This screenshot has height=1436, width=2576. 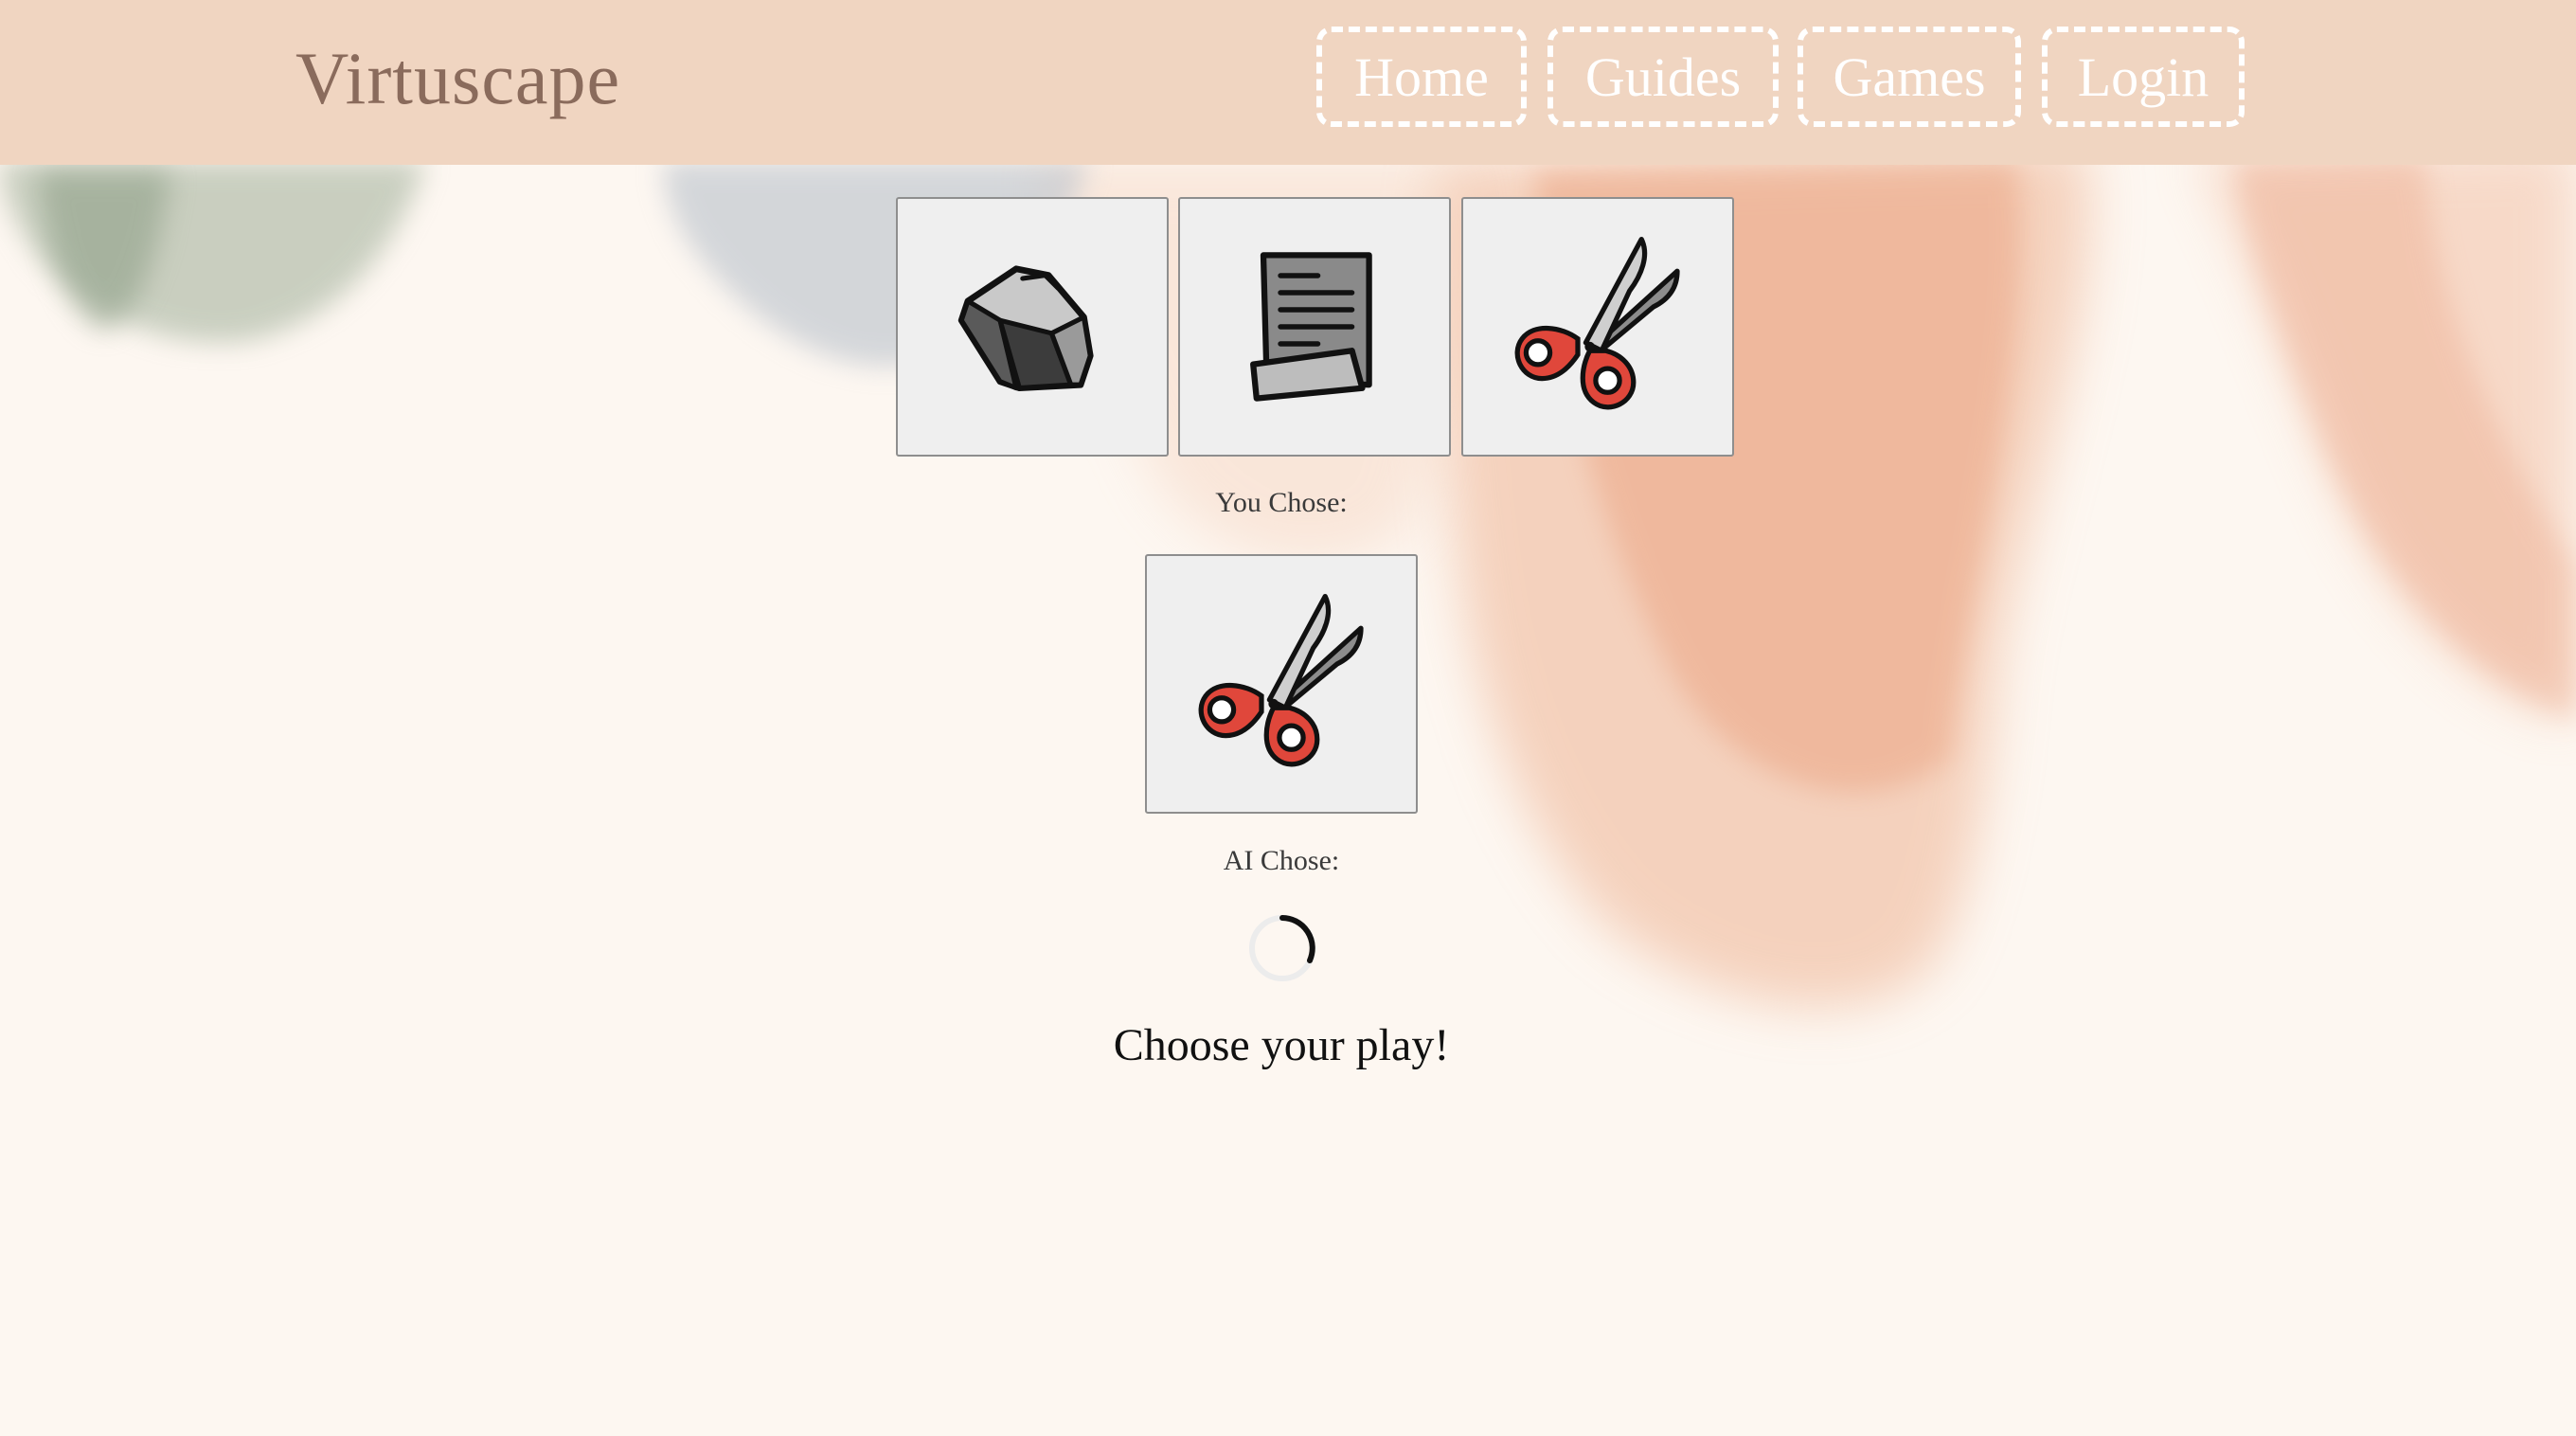 What do you see at coordinates (1311, 327) in the screenshot?
I see `paper-icon` at bounding box center [1311, 327].